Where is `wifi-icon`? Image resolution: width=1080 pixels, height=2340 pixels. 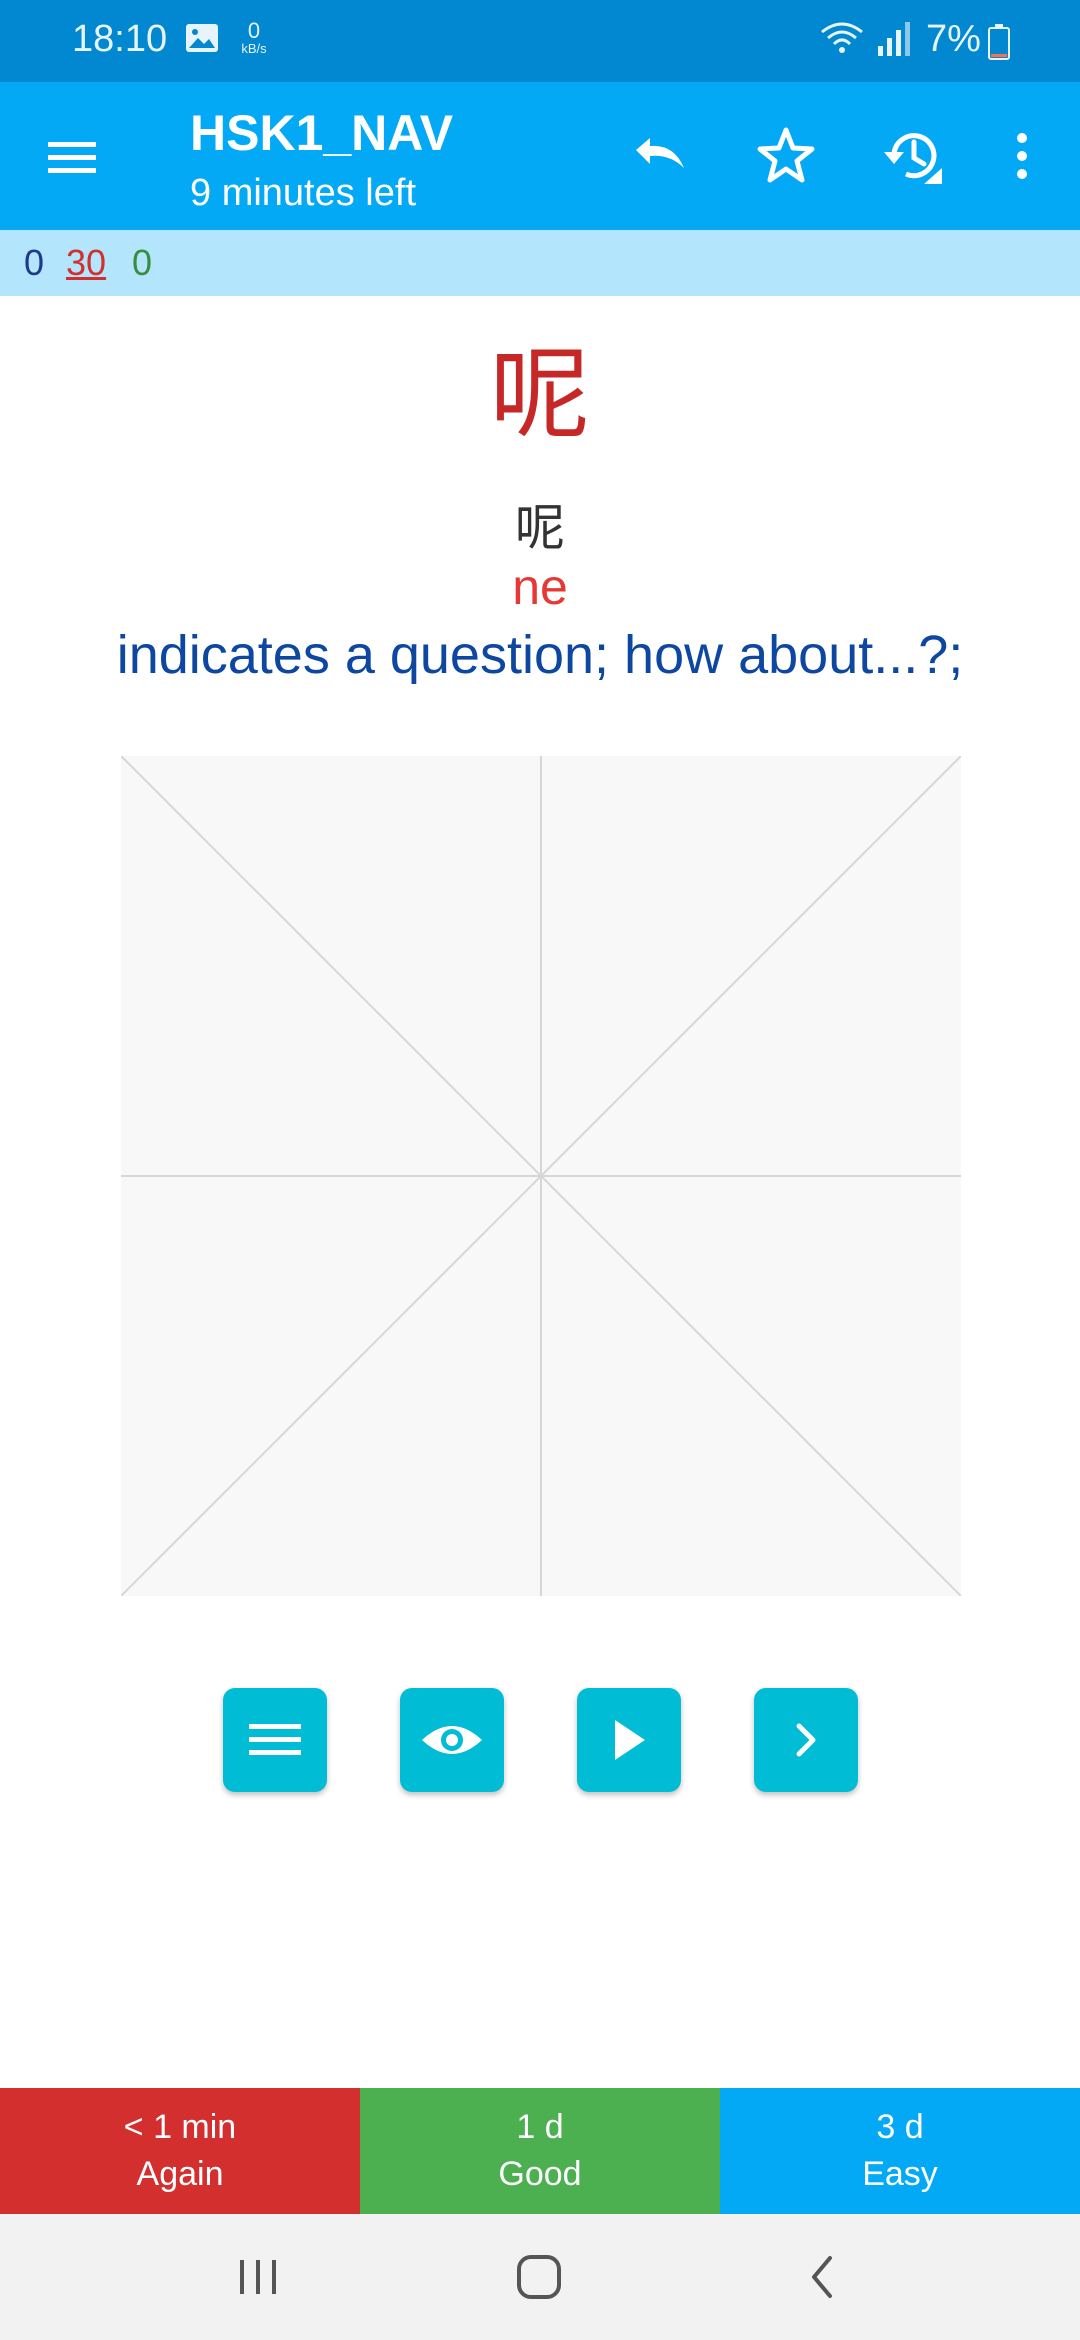
wifi-icon is located at coordinates (842, 41).